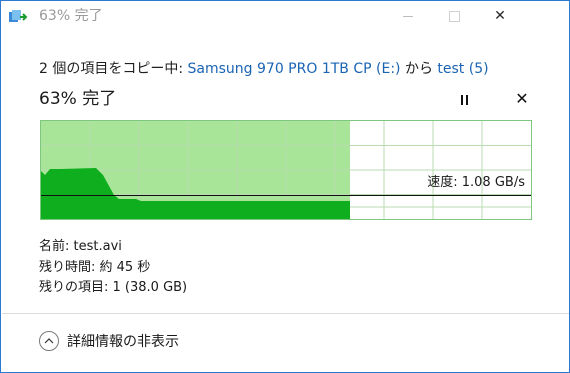 The image size is (570, 373). I want to click on file-name-line: 名前: test.avi, so click(80, 246).